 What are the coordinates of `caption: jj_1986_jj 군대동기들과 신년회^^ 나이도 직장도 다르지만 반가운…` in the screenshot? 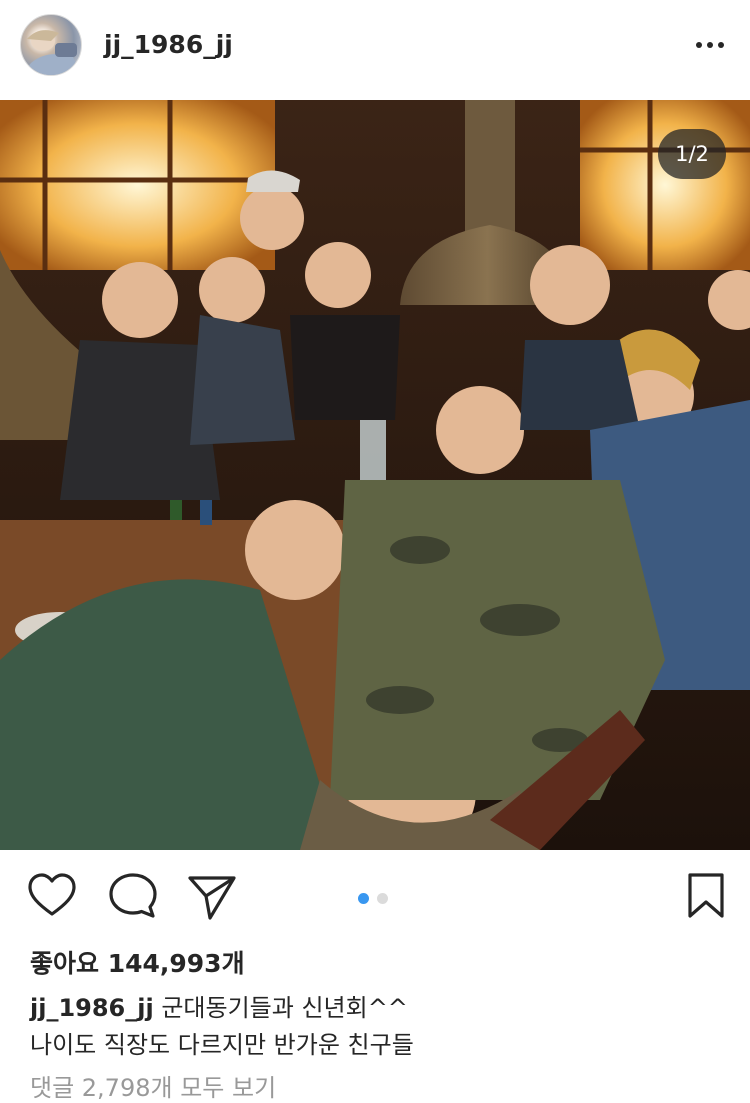 It's located at (380, 1027).